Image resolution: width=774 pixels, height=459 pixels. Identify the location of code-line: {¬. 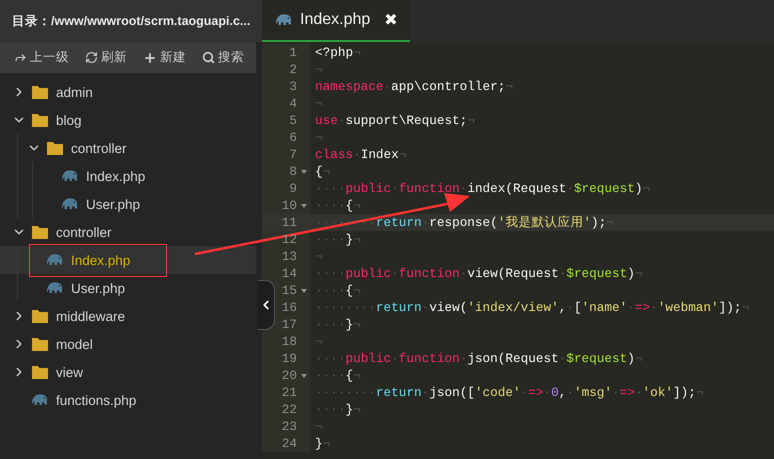
(322, 171).